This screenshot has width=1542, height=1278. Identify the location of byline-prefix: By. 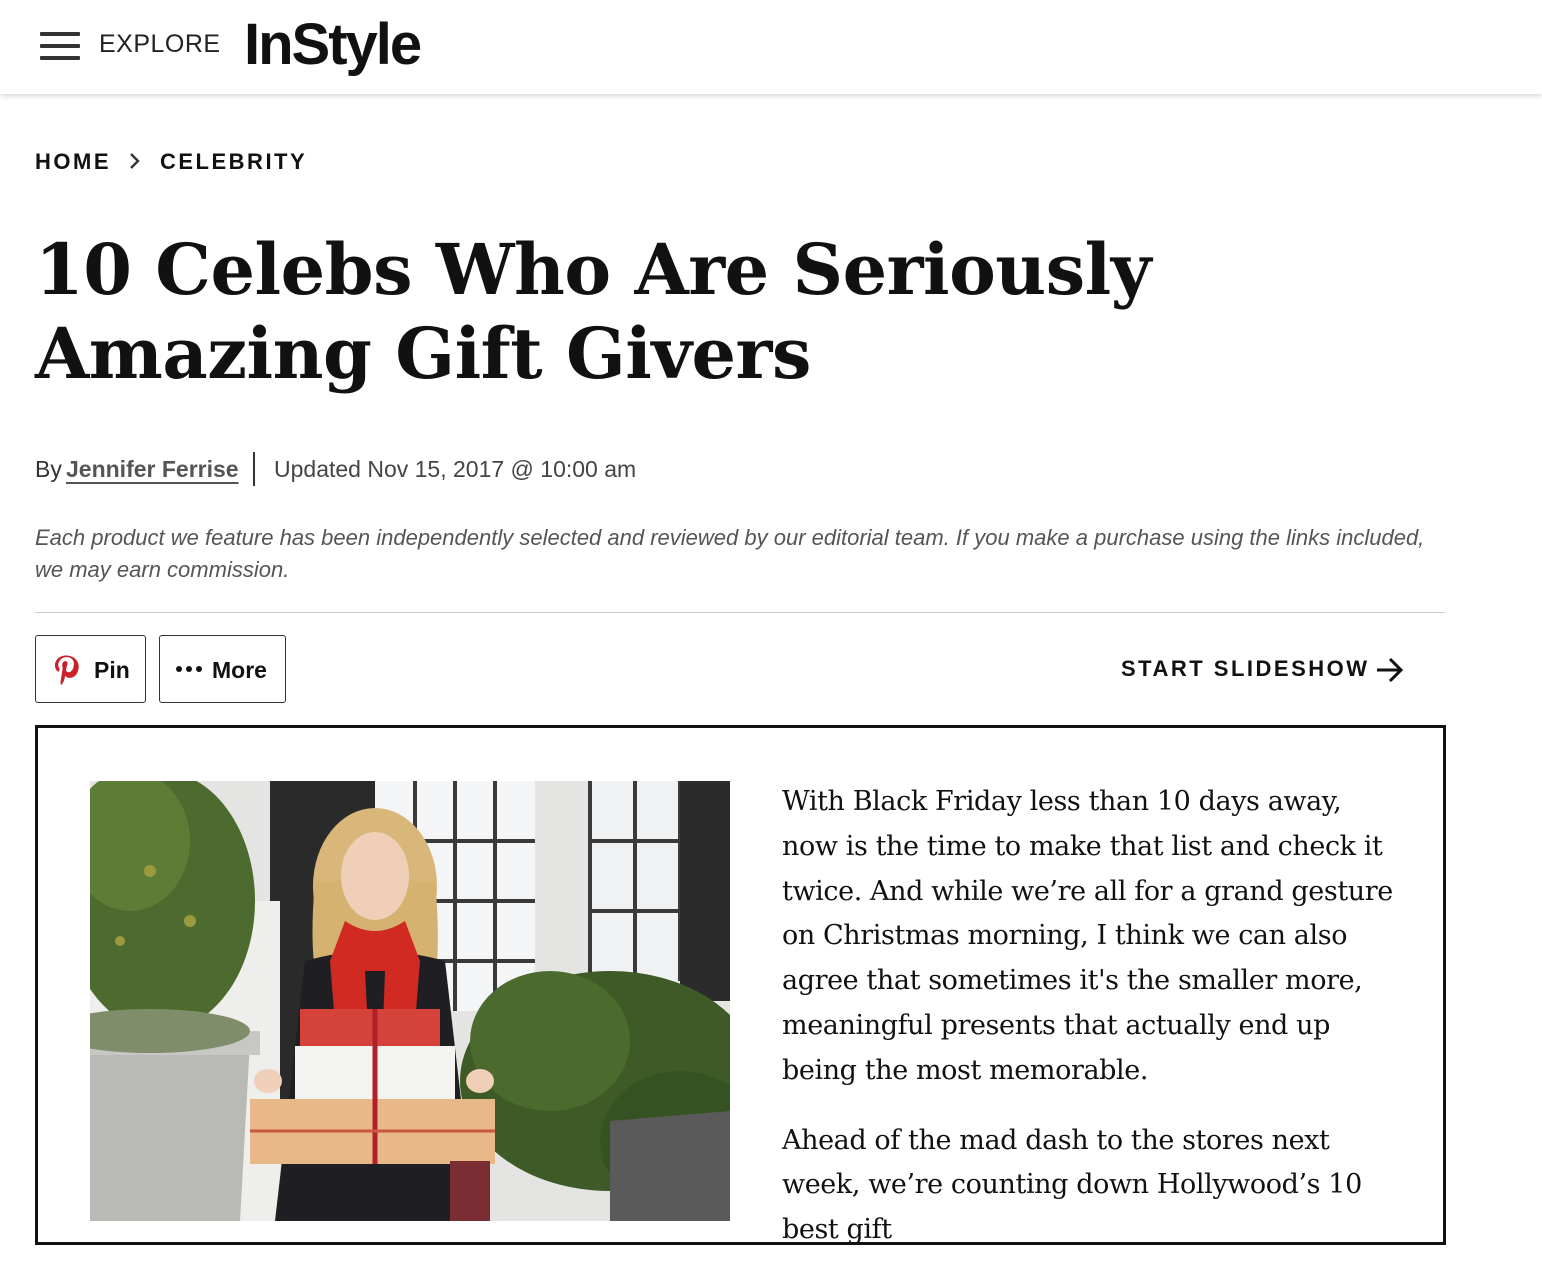
(48, 469).